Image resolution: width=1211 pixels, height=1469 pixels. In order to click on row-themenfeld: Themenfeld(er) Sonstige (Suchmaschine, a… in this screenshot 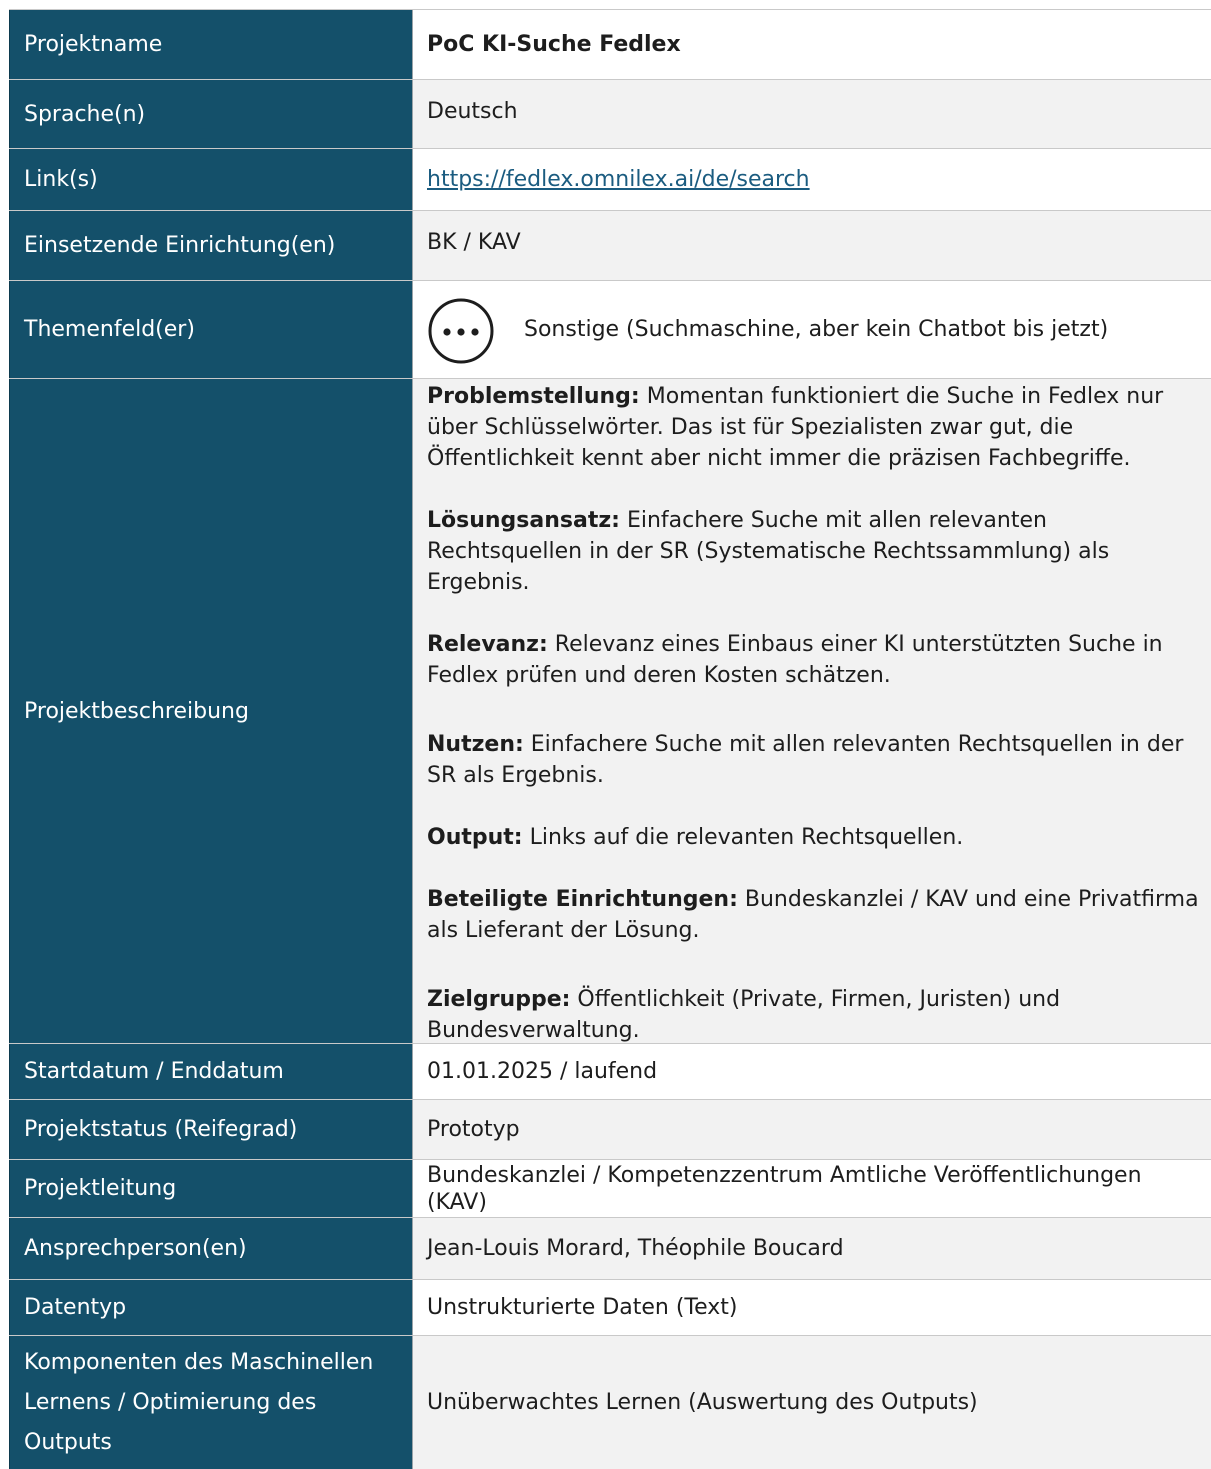, I will do `click(610, 329)`.